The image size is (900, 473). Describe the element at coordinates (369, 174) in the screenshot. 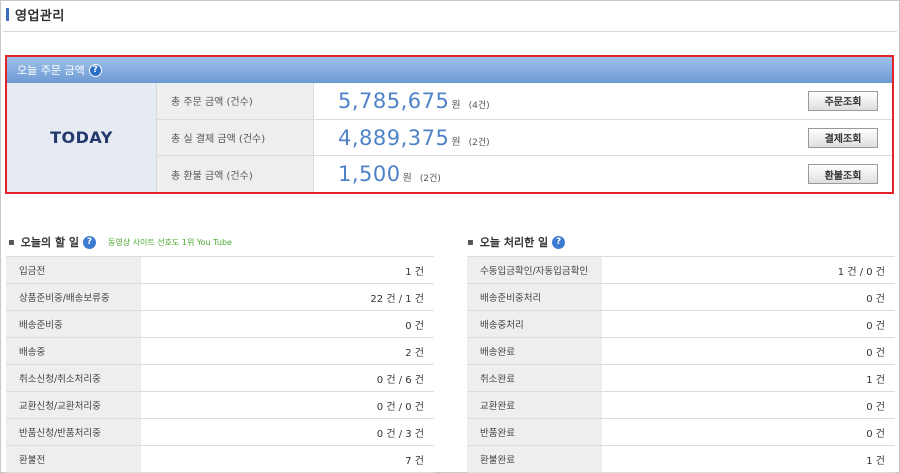

I see `refund-amount: 1,500` at that location.